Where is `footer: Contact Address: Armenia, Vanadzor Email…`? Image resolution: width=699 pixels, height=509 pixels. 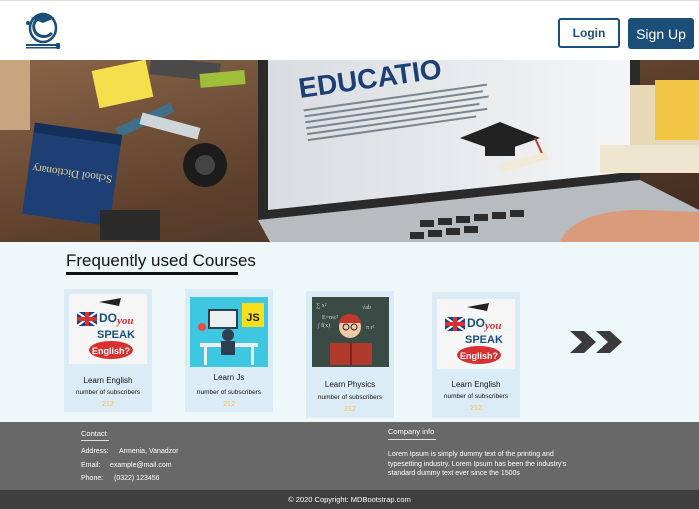 footer: Contact Address: Armenia, Vanadzor Email… is located at coordinates (349, 456).